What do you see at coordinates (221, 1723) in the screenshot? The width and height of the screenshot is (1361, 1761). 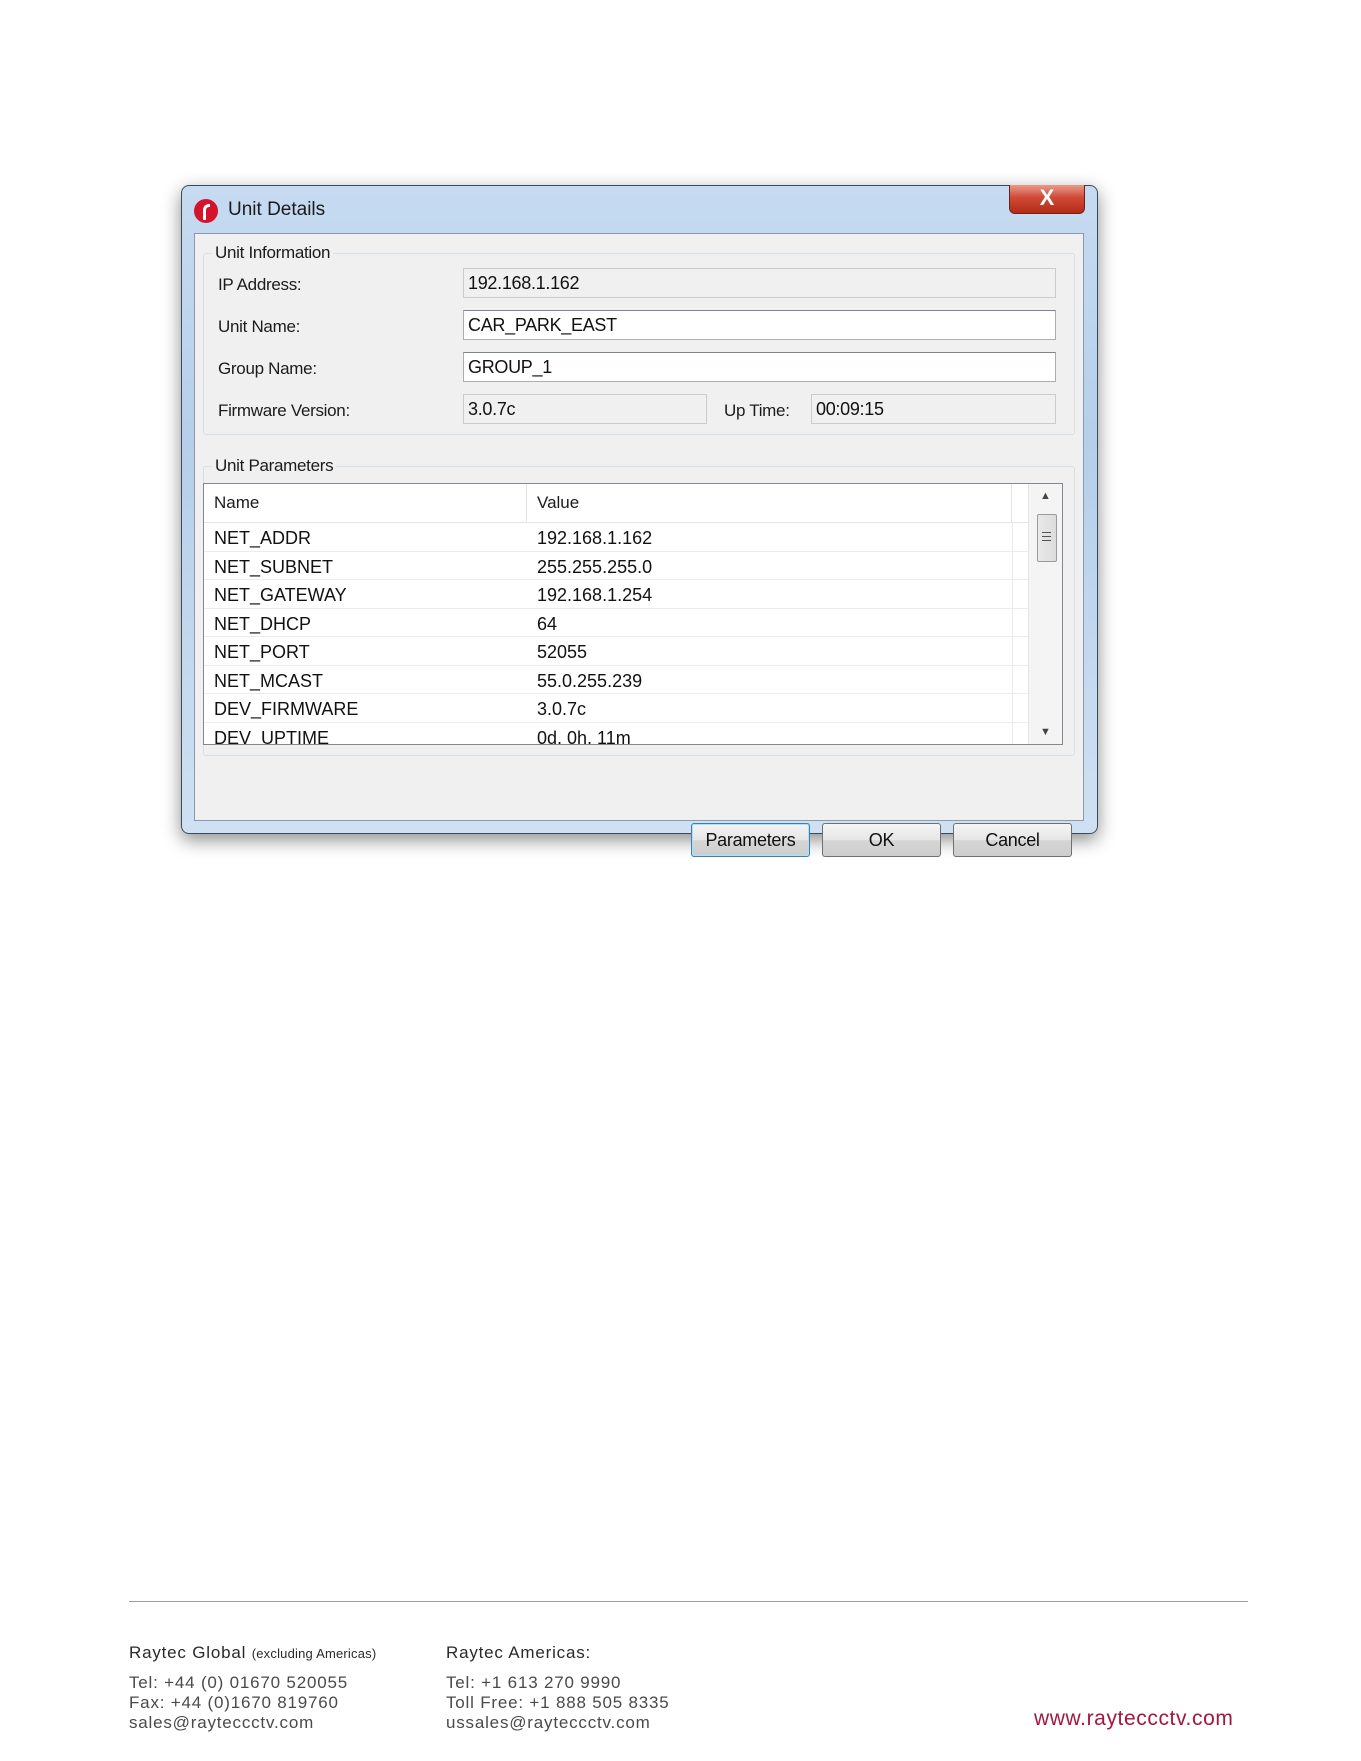 I see `global-email: sales@rayteccctv.com` at bounding box center [221, 1723].